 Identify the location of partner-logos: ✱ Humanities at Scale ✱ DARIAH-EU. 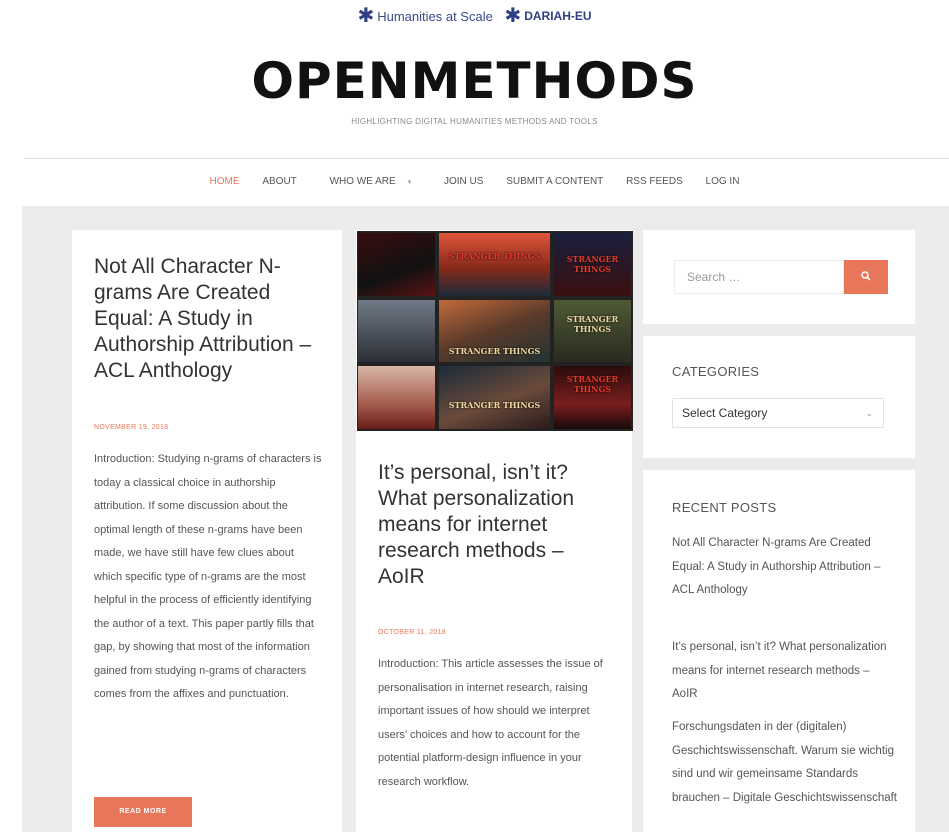
(474, 16).